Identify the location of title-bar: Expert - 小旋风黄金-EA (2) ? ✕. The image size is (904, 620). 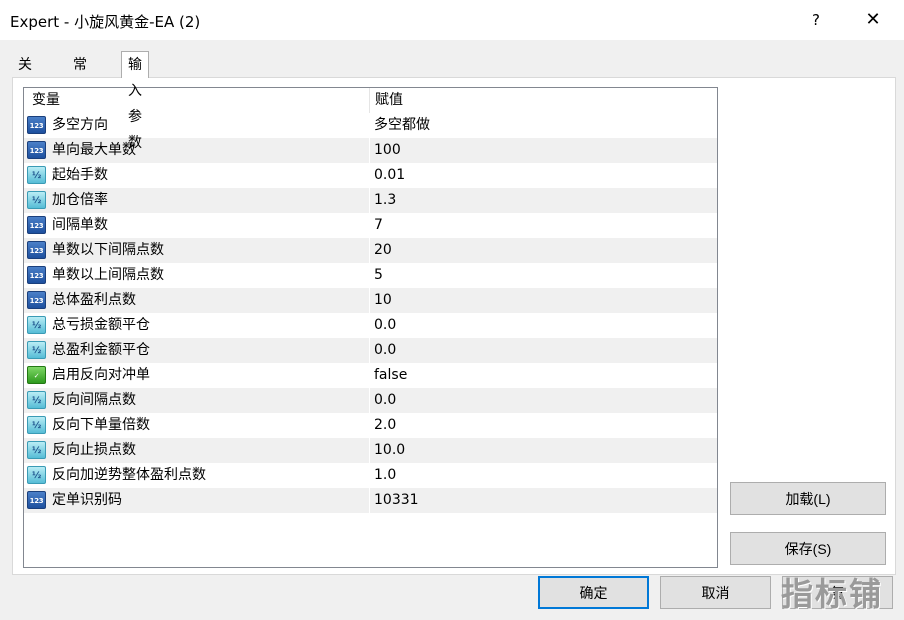
(452, 20).